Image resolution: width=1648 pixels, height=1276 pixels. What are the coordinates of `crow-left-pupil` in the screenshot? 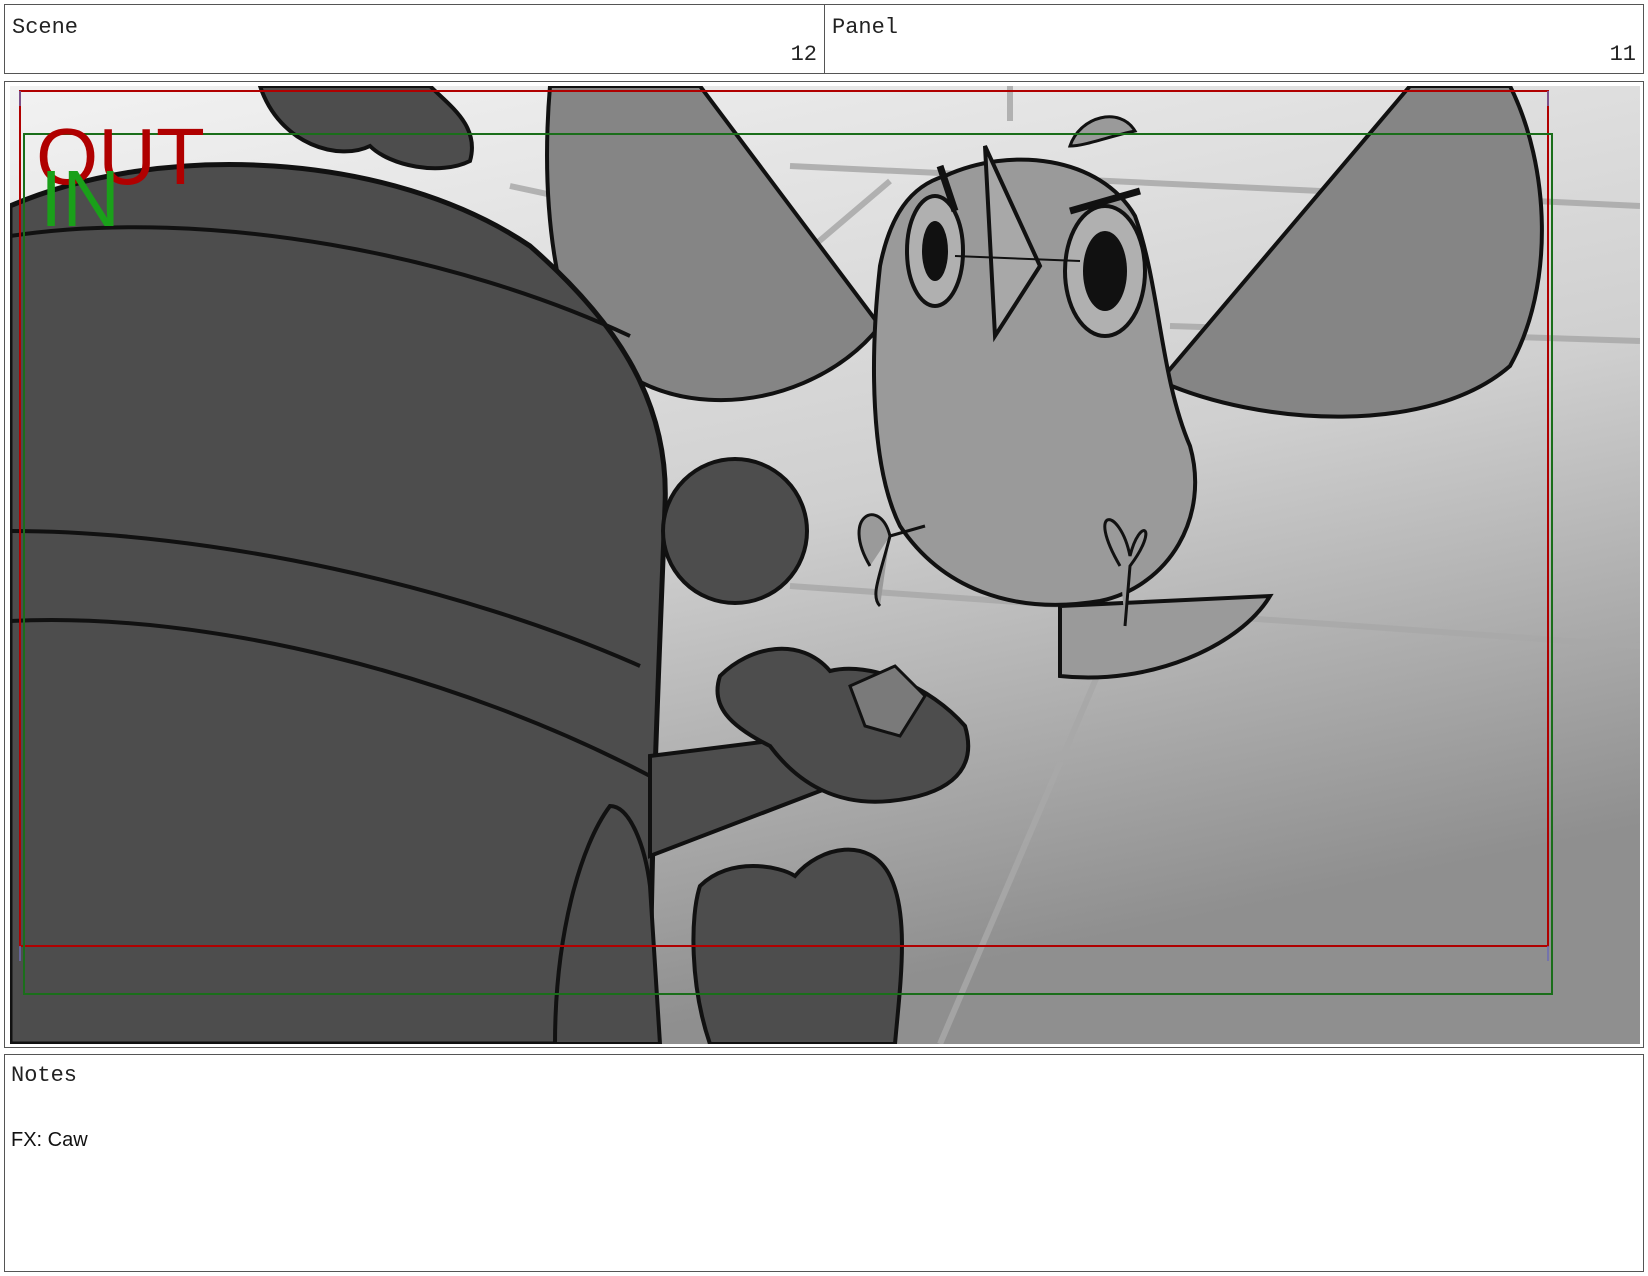 It's located at (935, 251).